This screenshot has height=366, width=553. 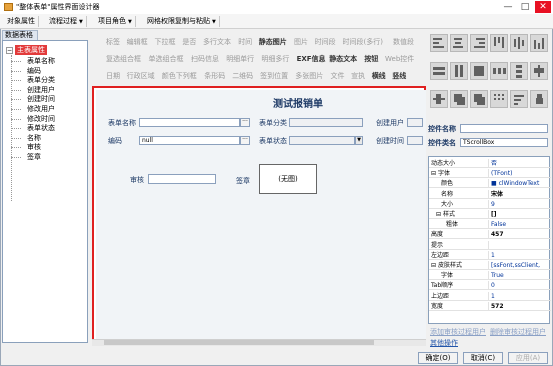 I want to click on created-time-field, so click(x=415, y=140).